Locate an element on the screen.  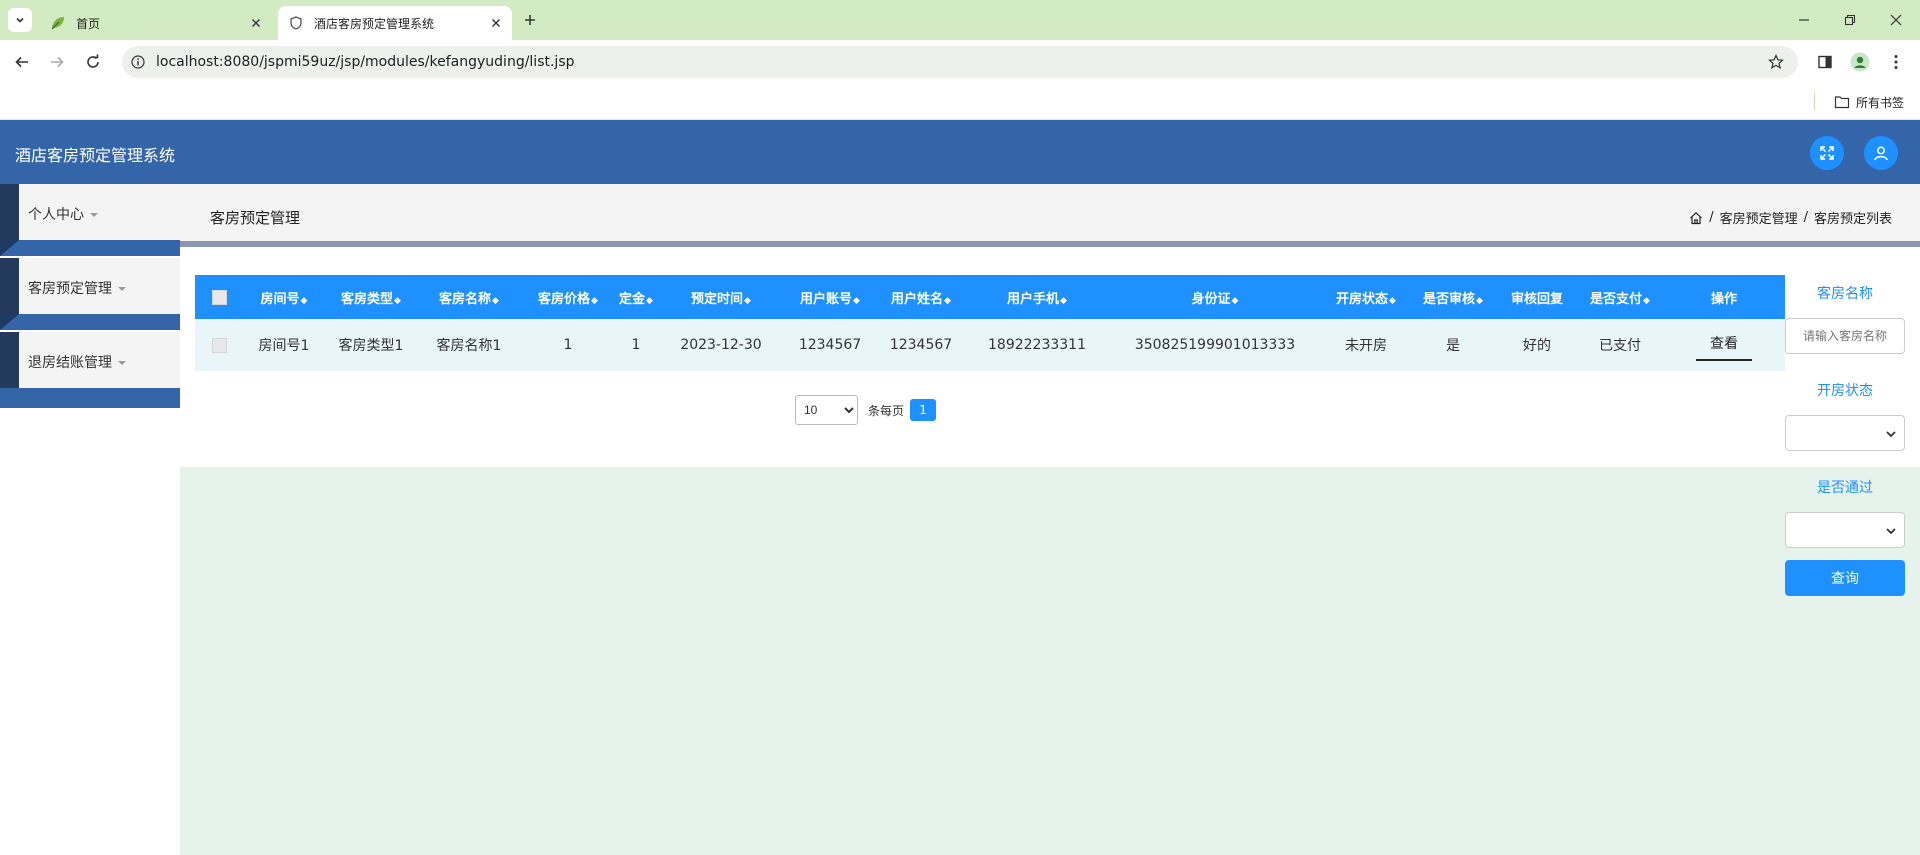
user-icon is located at coordinates (1881, 153).